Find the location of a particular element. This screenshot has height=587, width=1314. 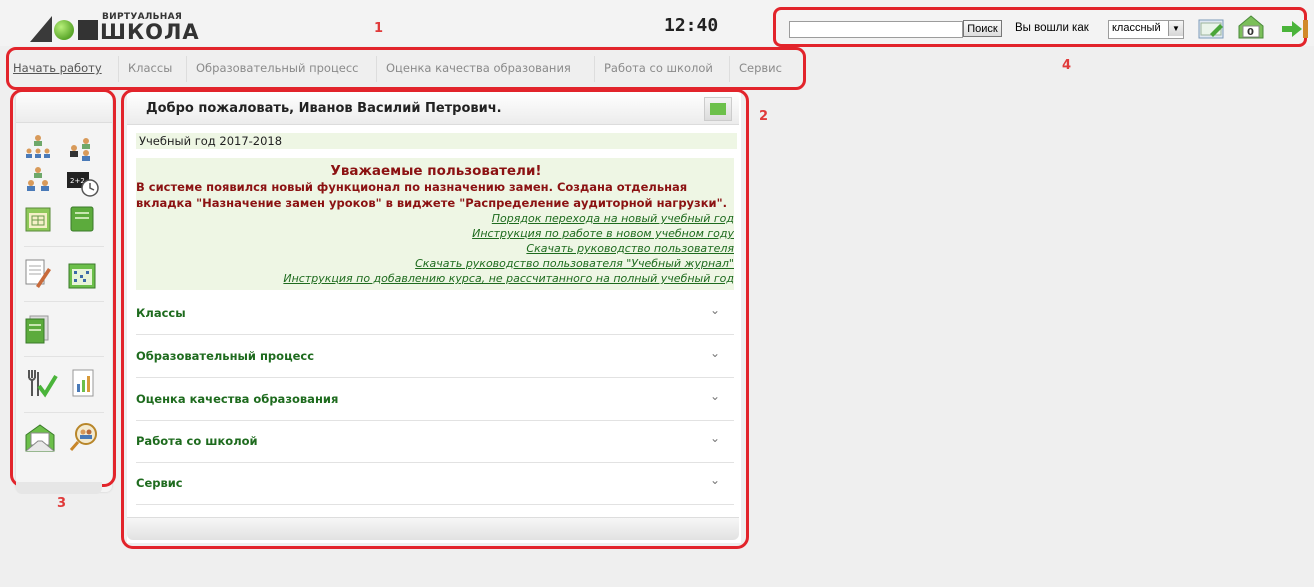

inbox-count: 0 is located at coordinates (1250, 32).